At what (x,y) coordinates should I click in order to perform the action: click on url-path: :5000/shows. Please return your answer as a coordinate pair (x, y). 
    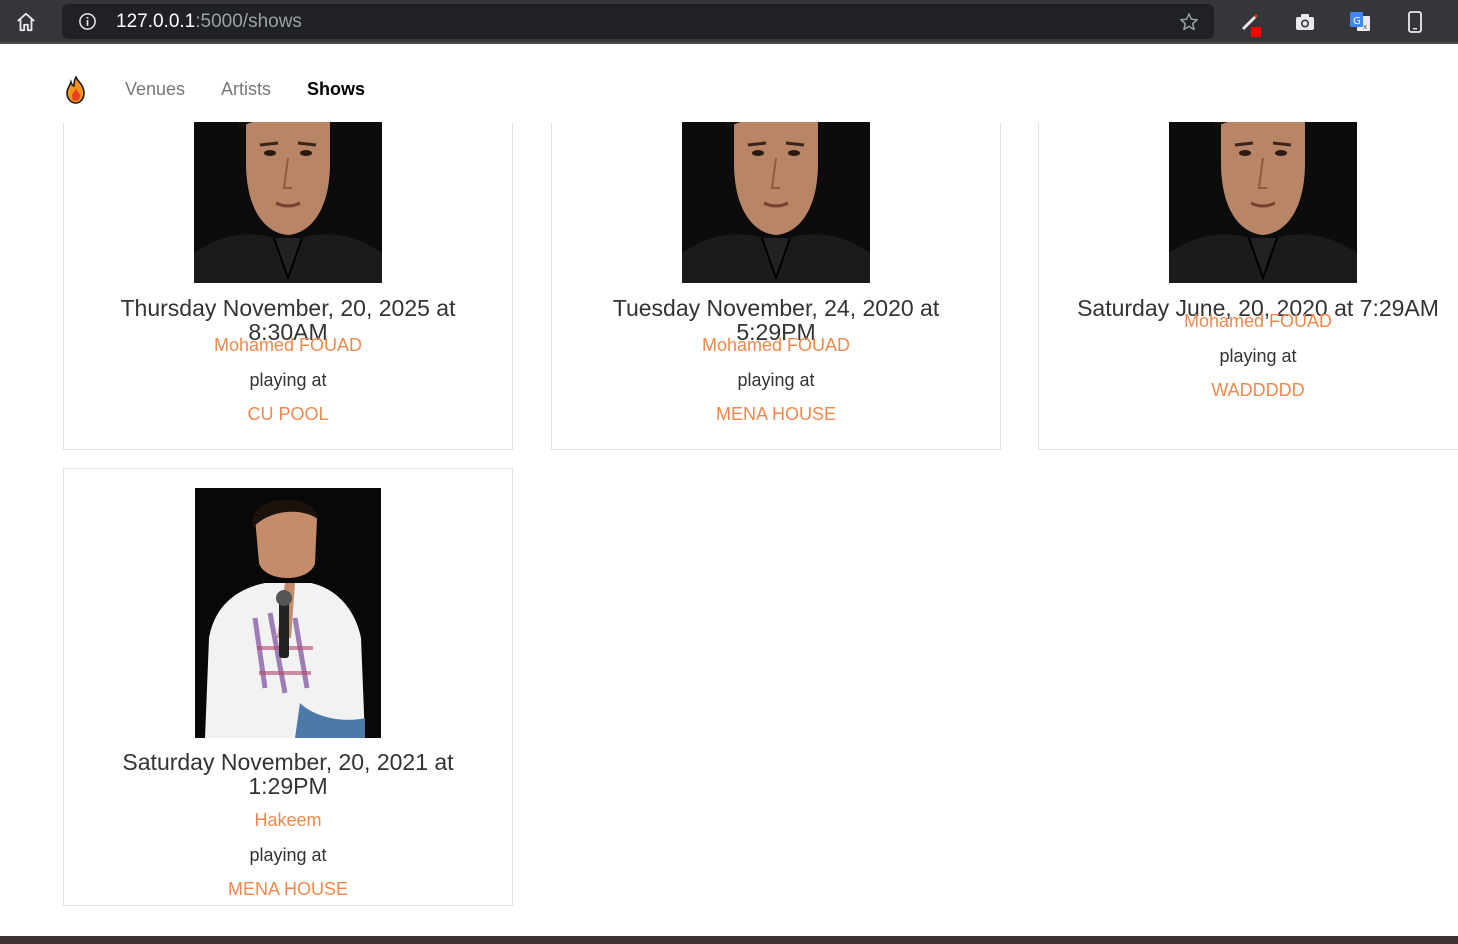
    Looking at the image, I should click on (248, 21).